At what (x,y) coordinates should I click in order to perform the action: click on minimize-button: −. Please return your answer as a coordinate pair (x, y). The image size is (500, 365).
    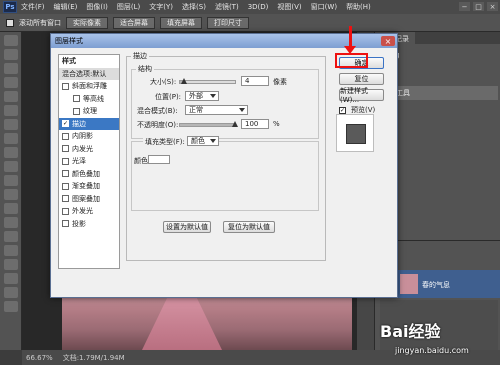
    Looking at the image, I should click on (464, 6).